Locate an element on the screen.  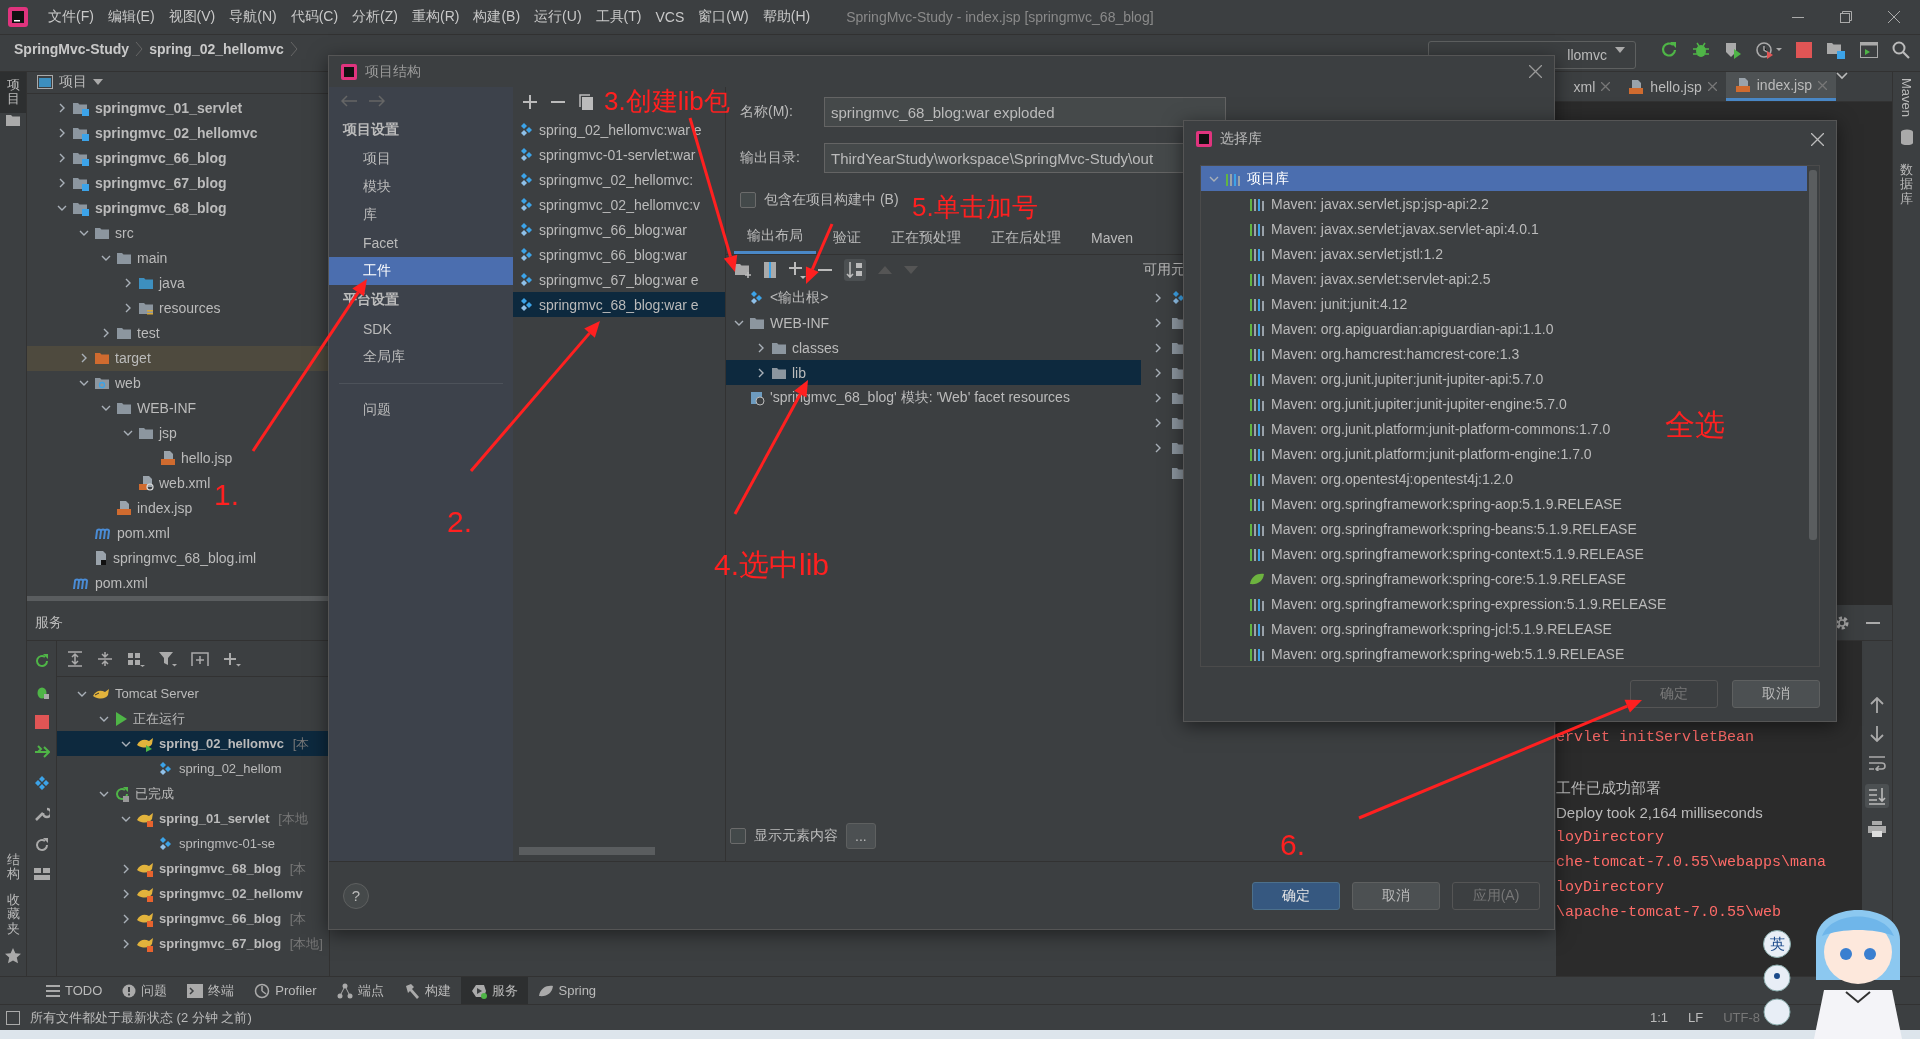
menu-item: 运行(U) is located at coordinates (558, 17).